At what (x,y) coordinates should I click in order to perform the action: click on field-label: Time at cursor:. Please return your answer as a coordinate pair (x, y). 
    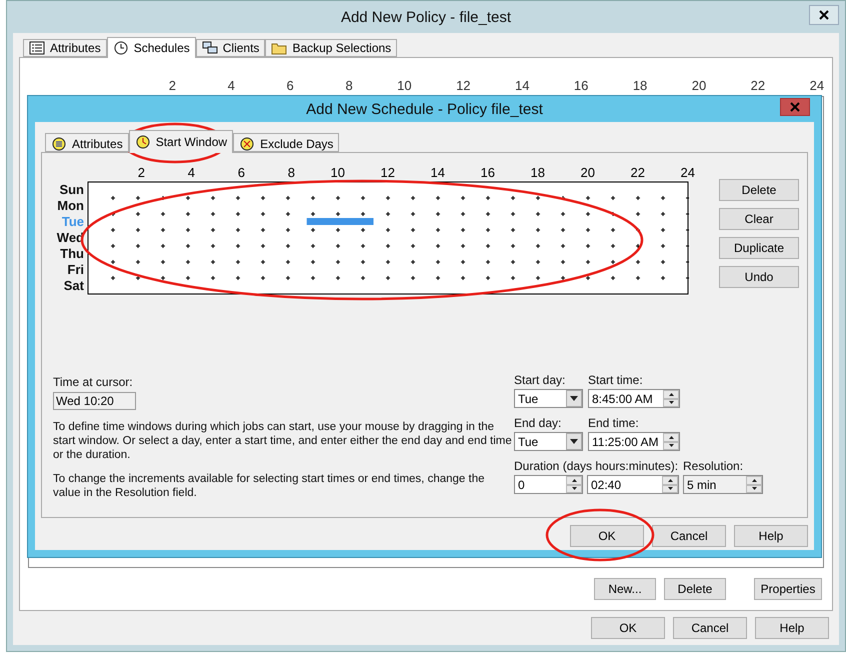
    Looking at the image, I should click on (93, 382).